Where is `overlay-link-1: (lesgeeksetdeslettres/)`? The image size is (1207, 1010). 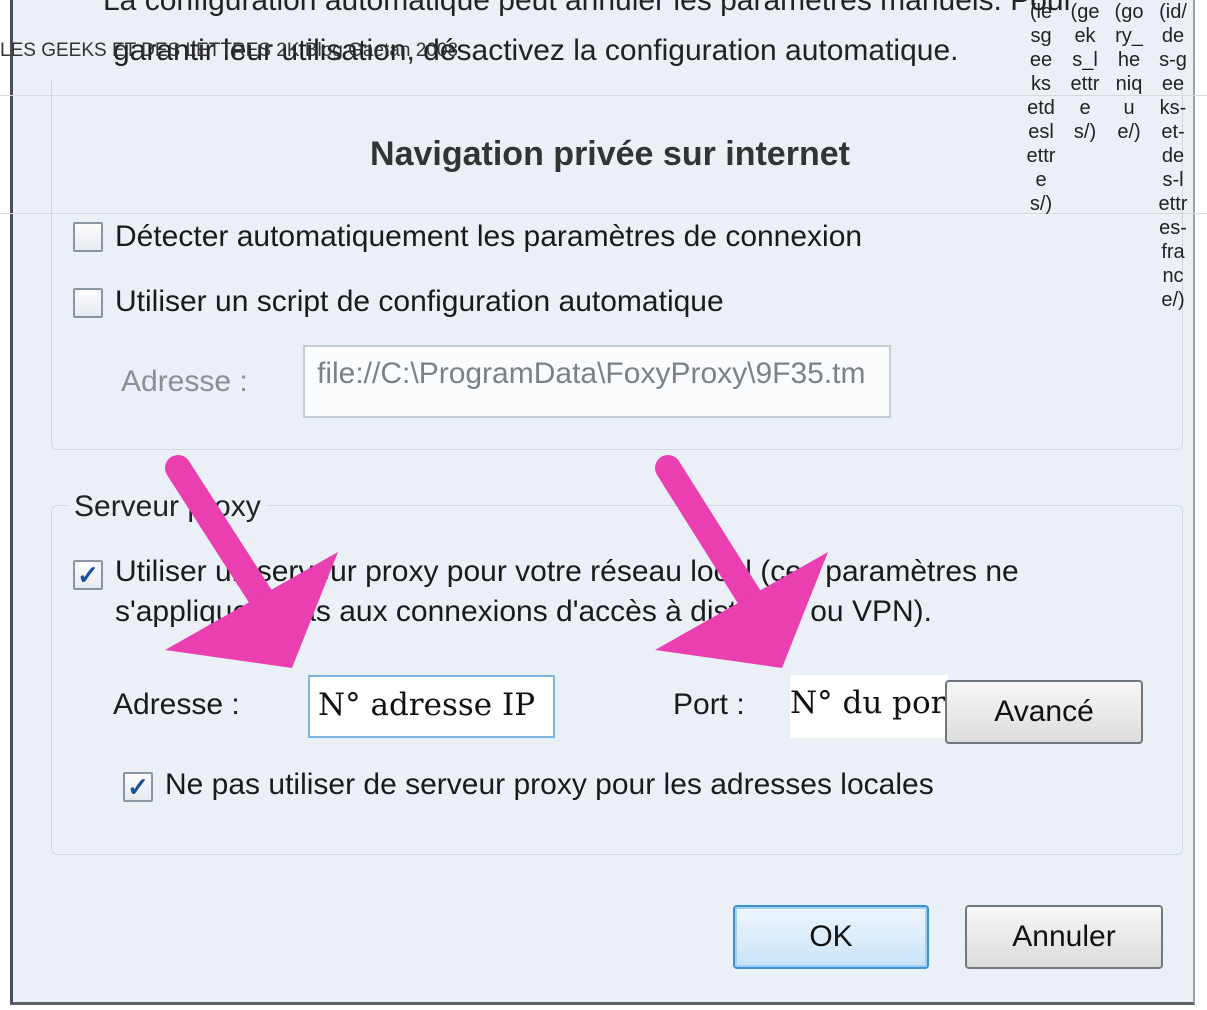 overlay-link-1: (lesgeeksetdeslettres/) is located at coordinates (1041, 108).